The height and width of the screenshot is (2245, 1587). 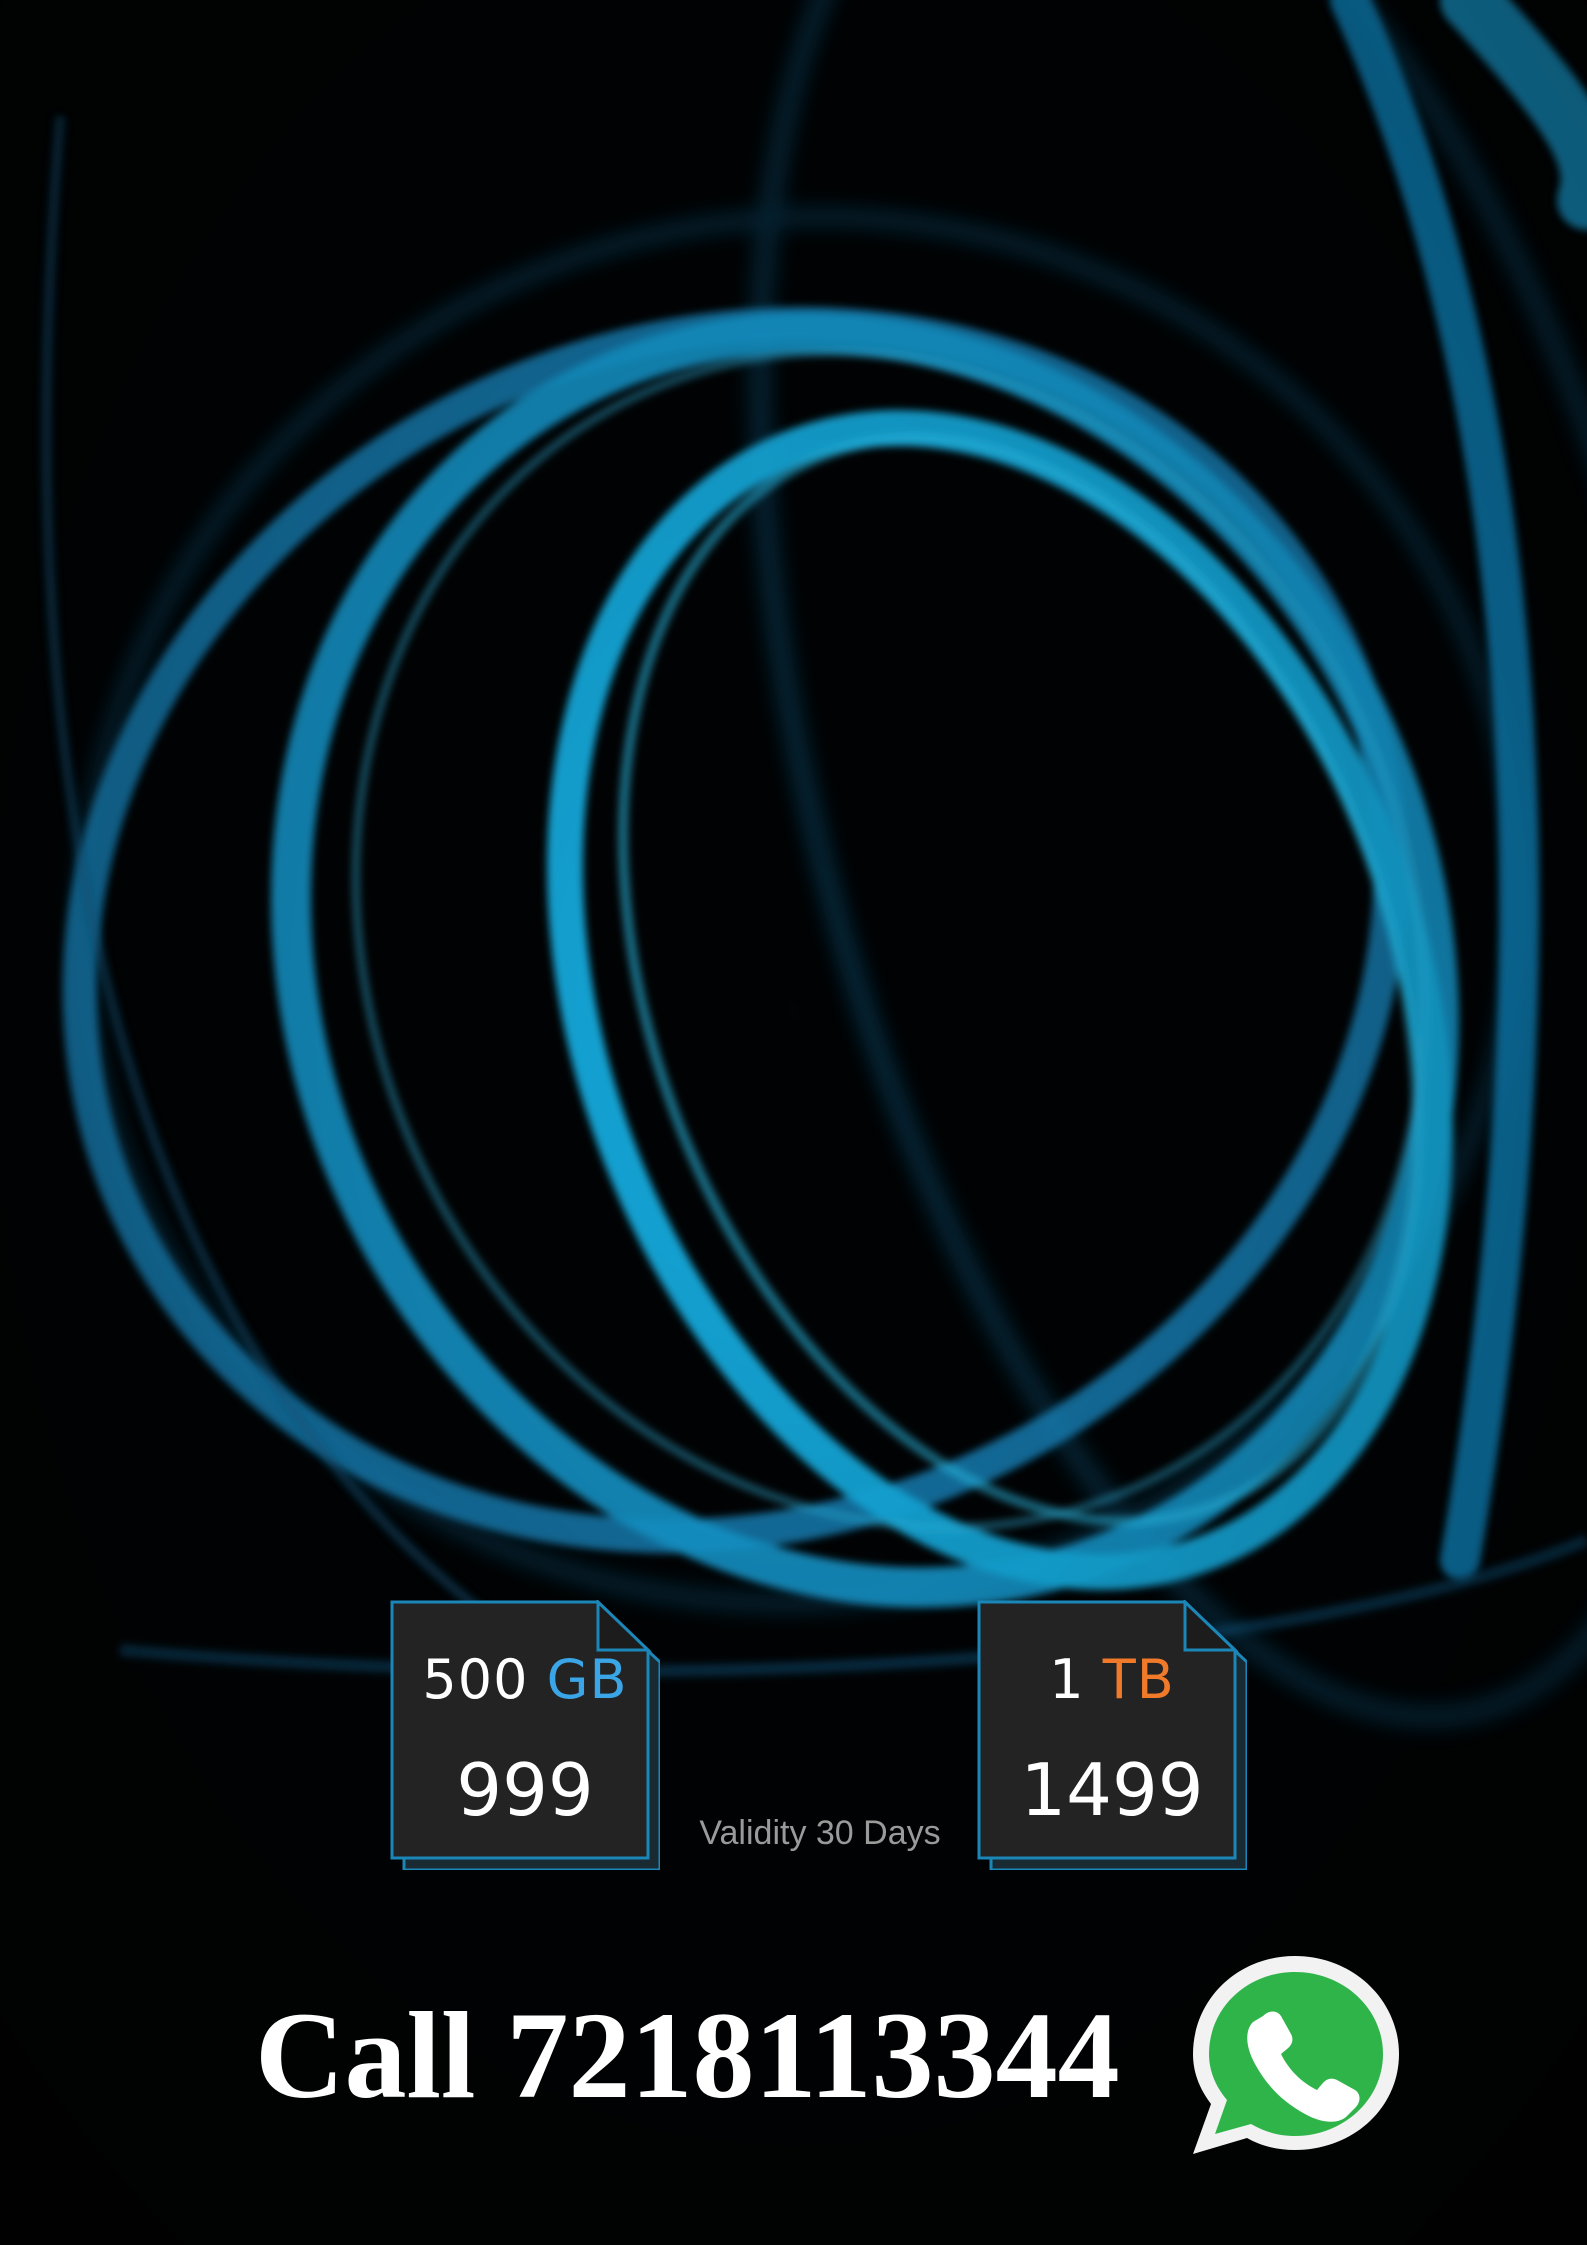 I want to click on plan-price: 999, so click(x=525, y=1790).